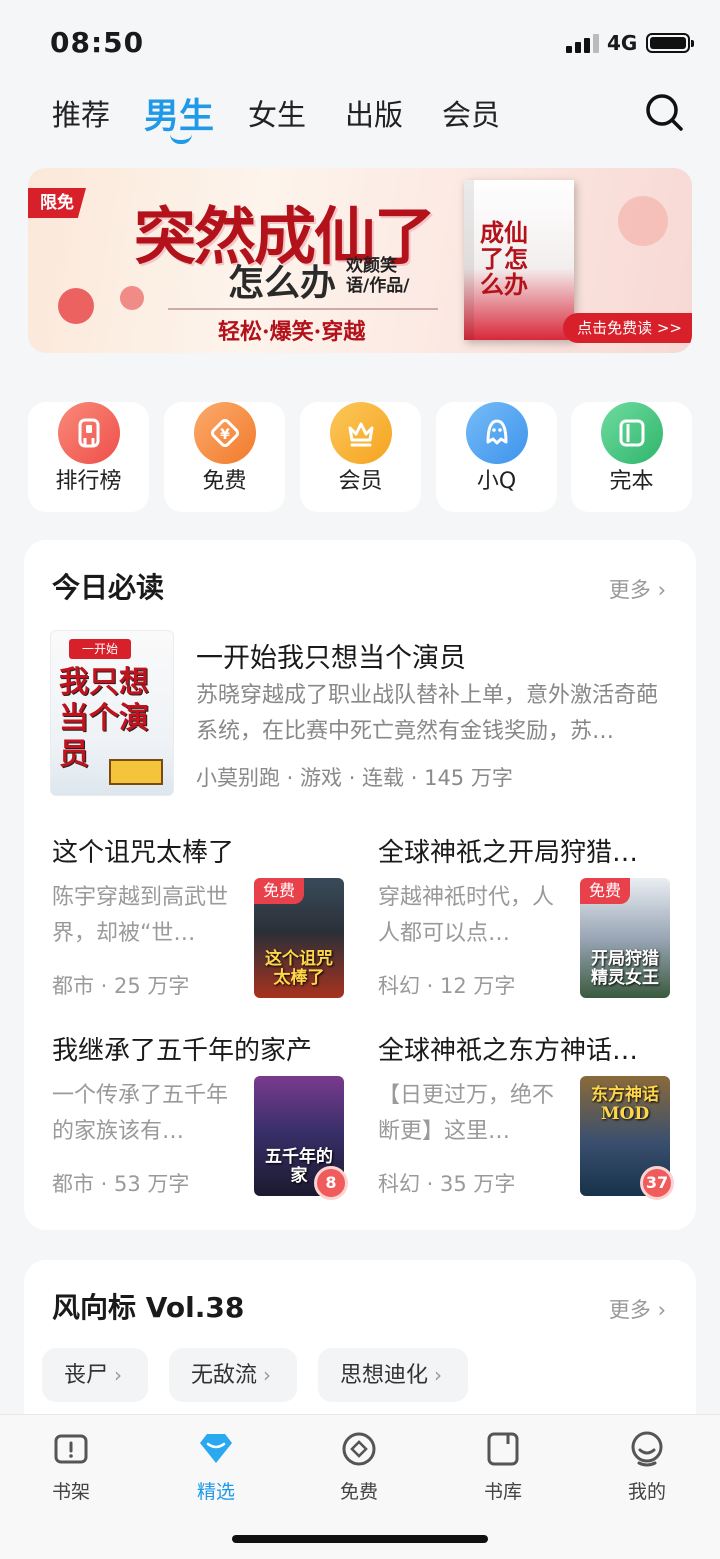 The height and width of the screenshot is (1559, 720). What do you see at coordinates (358, 1492) in the screenshot?
I see `nav-label: 免费` at bounding box center [358, 1492].